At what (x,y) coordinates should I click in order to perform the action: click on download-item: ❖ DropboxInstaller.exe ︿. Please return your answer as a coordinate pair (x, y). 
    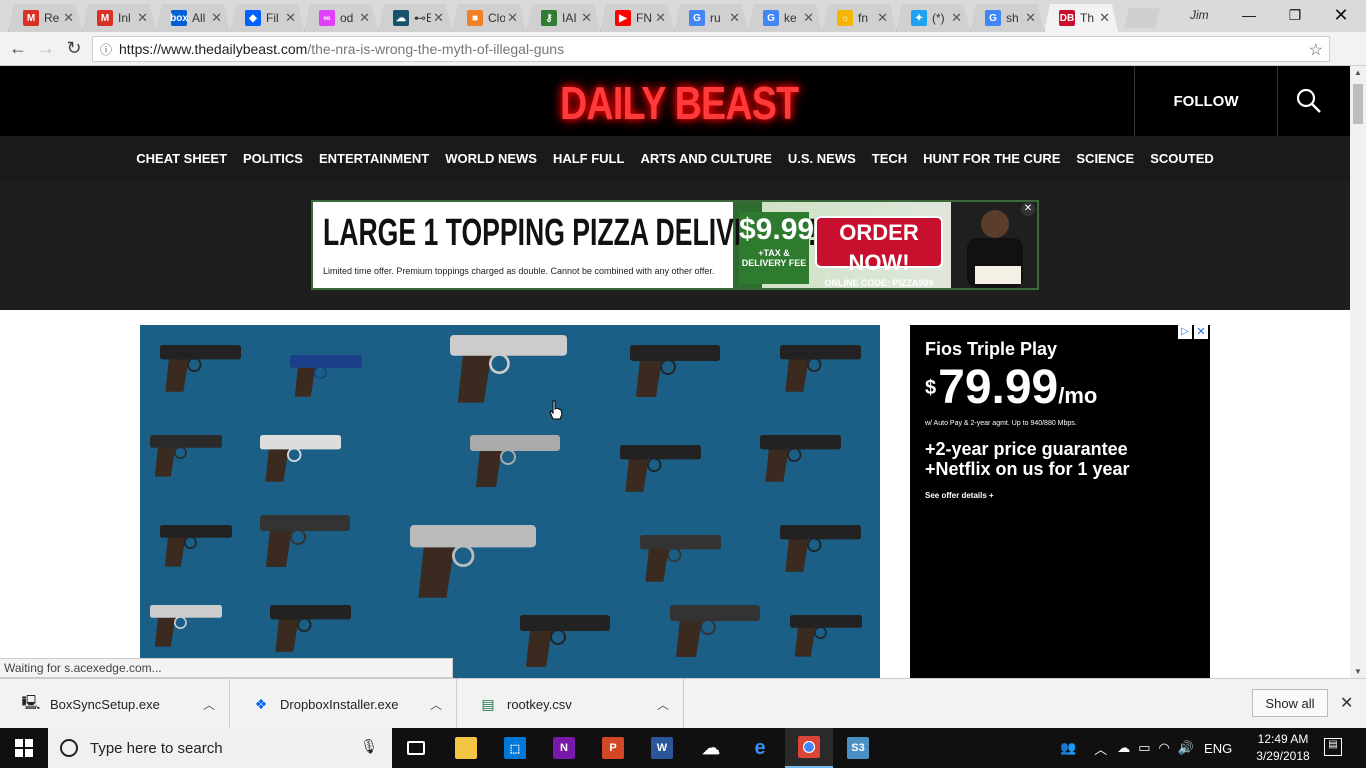
    Looking at the image, I should click on (343, 704).